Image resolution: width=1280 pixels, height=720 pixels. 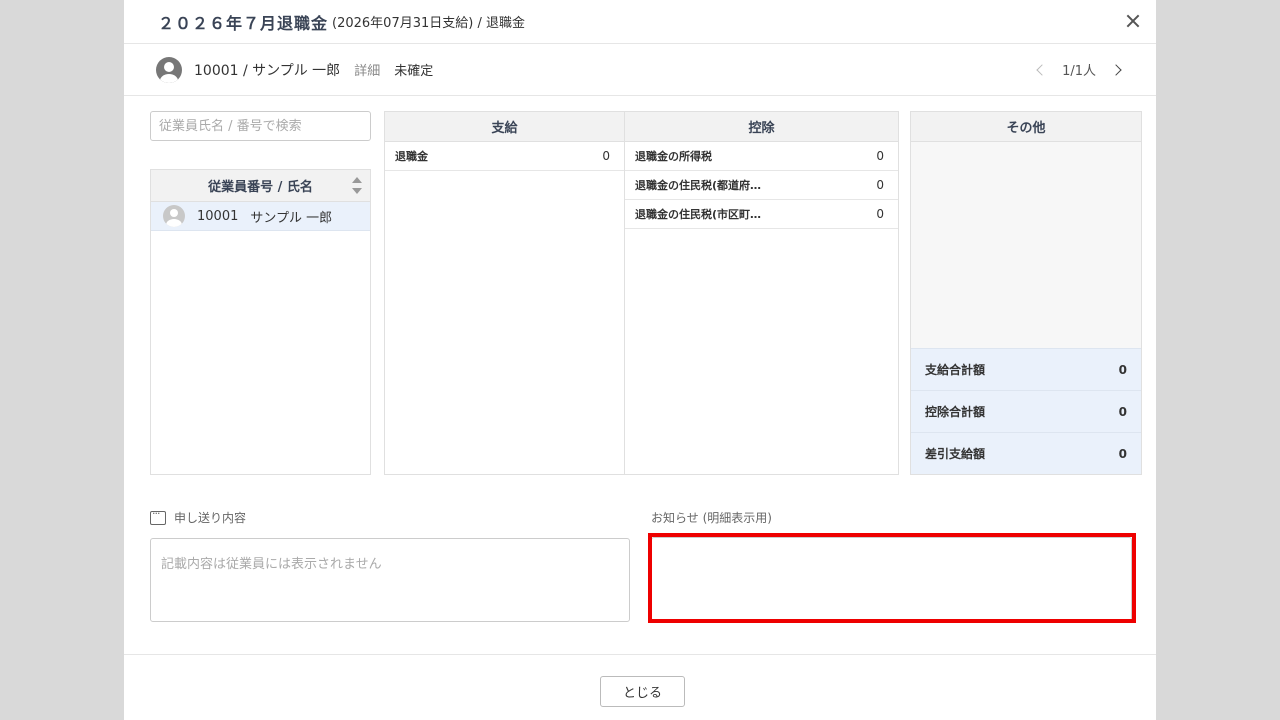 I want to click on total-label: 差引支給額, so click(x=955, y=454).